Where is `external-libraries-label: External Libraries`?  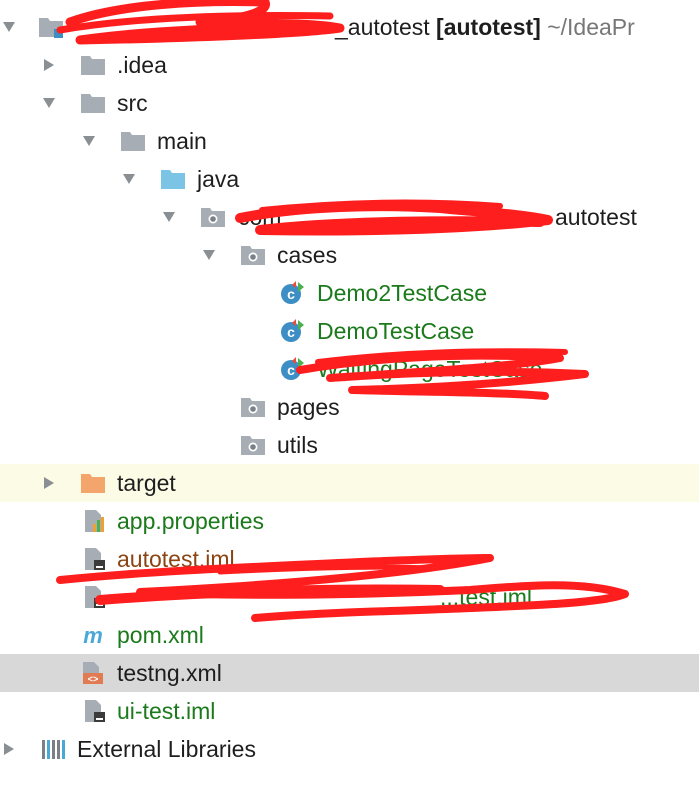 external-libraries-label: External Libraries is located at coordinates (166, 749).